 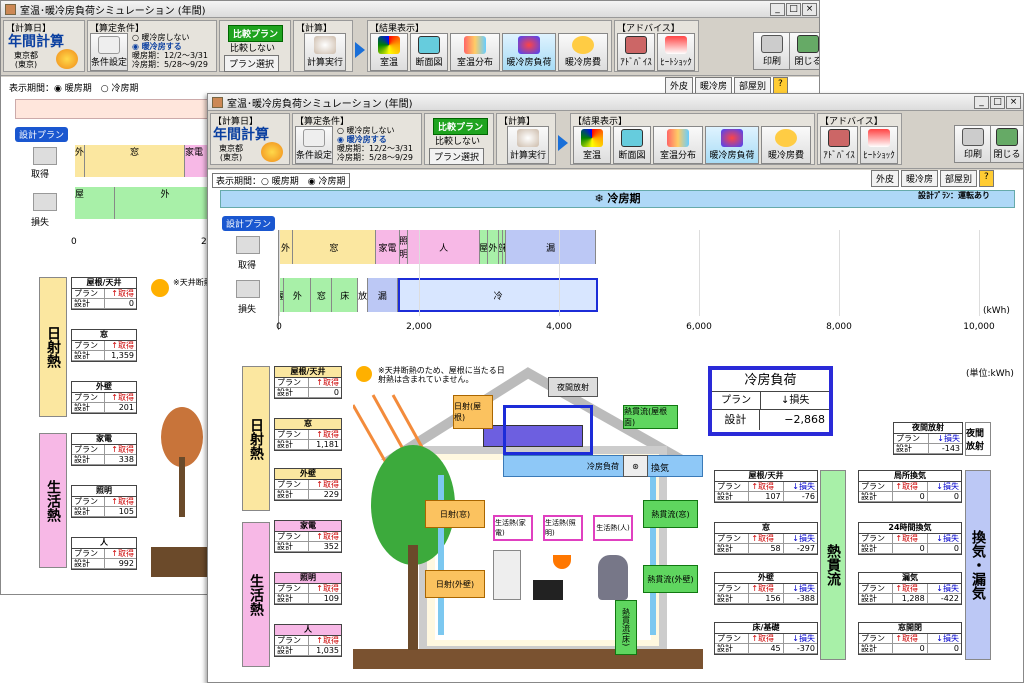 I want to click on loss-value: -297, so click(x=805, y=548).